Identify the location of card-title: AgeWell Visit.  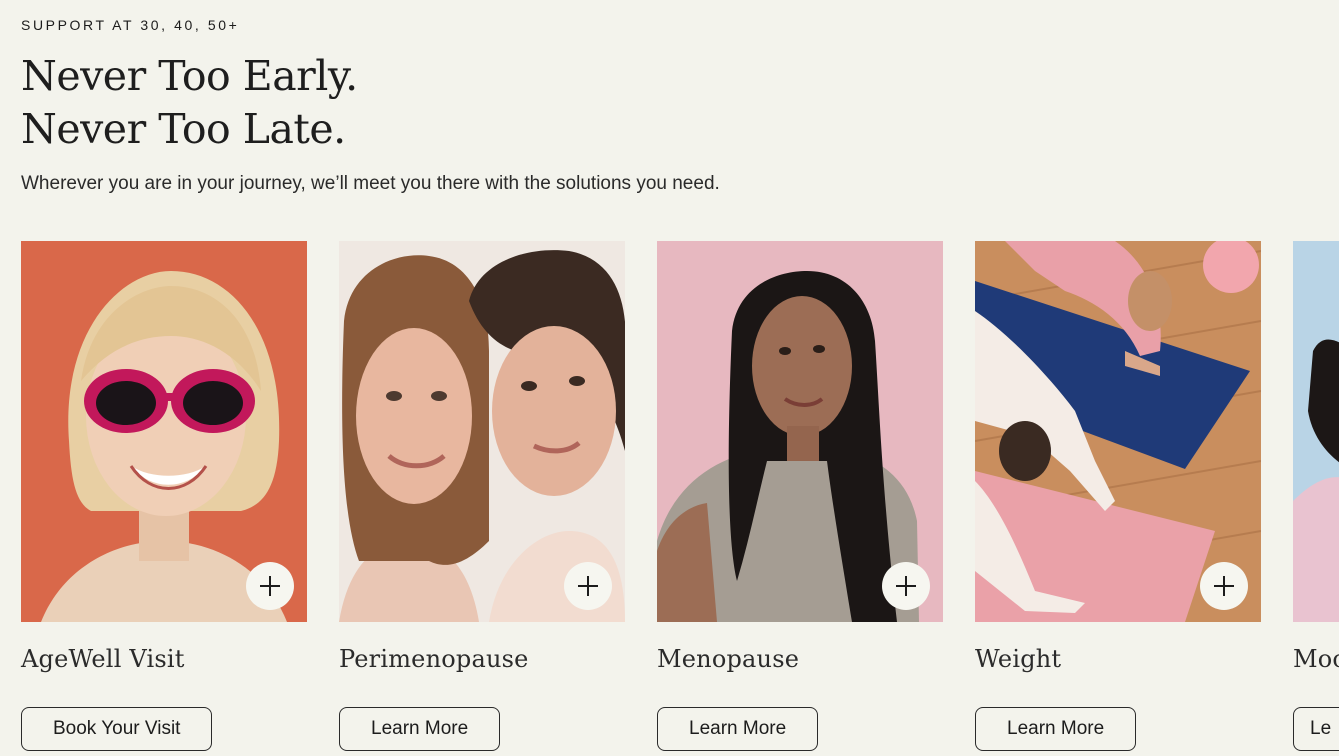
(103, 659).